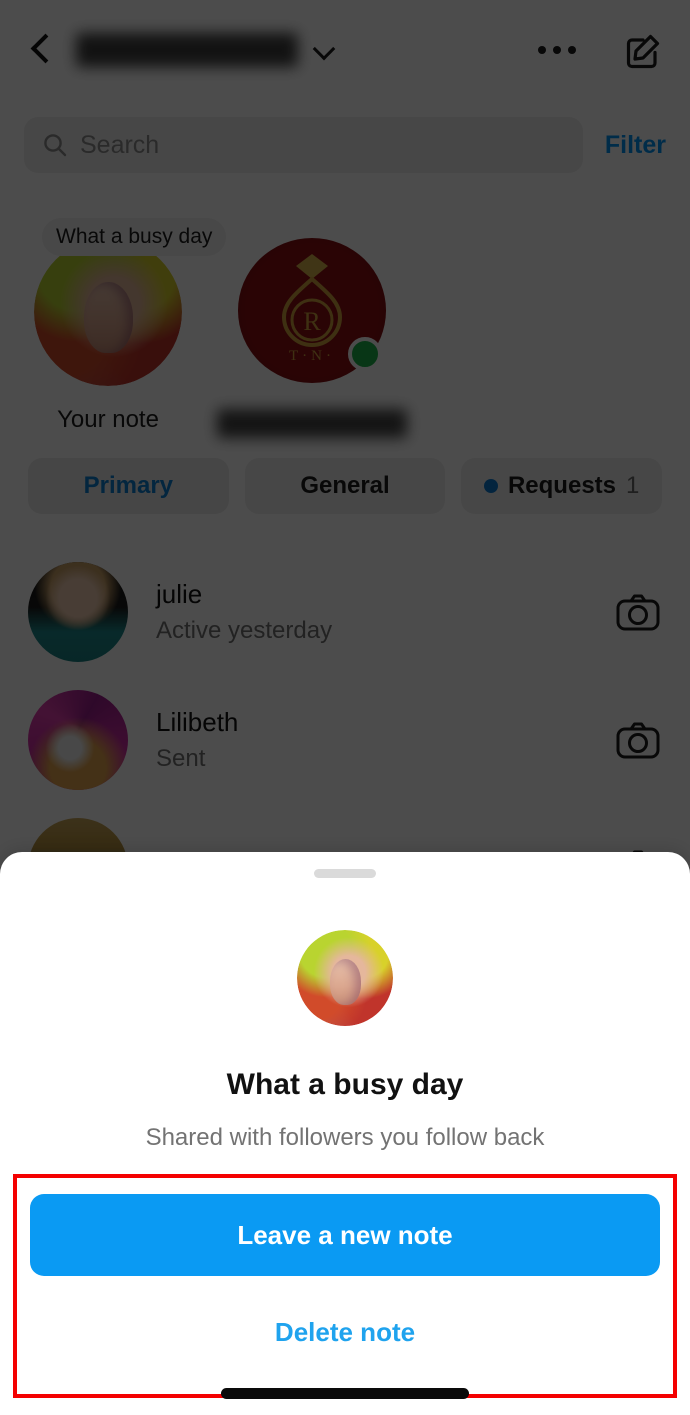 This screenshot has height=1415, width=690. I want to click on account-username-redacted, so click(187, 50).